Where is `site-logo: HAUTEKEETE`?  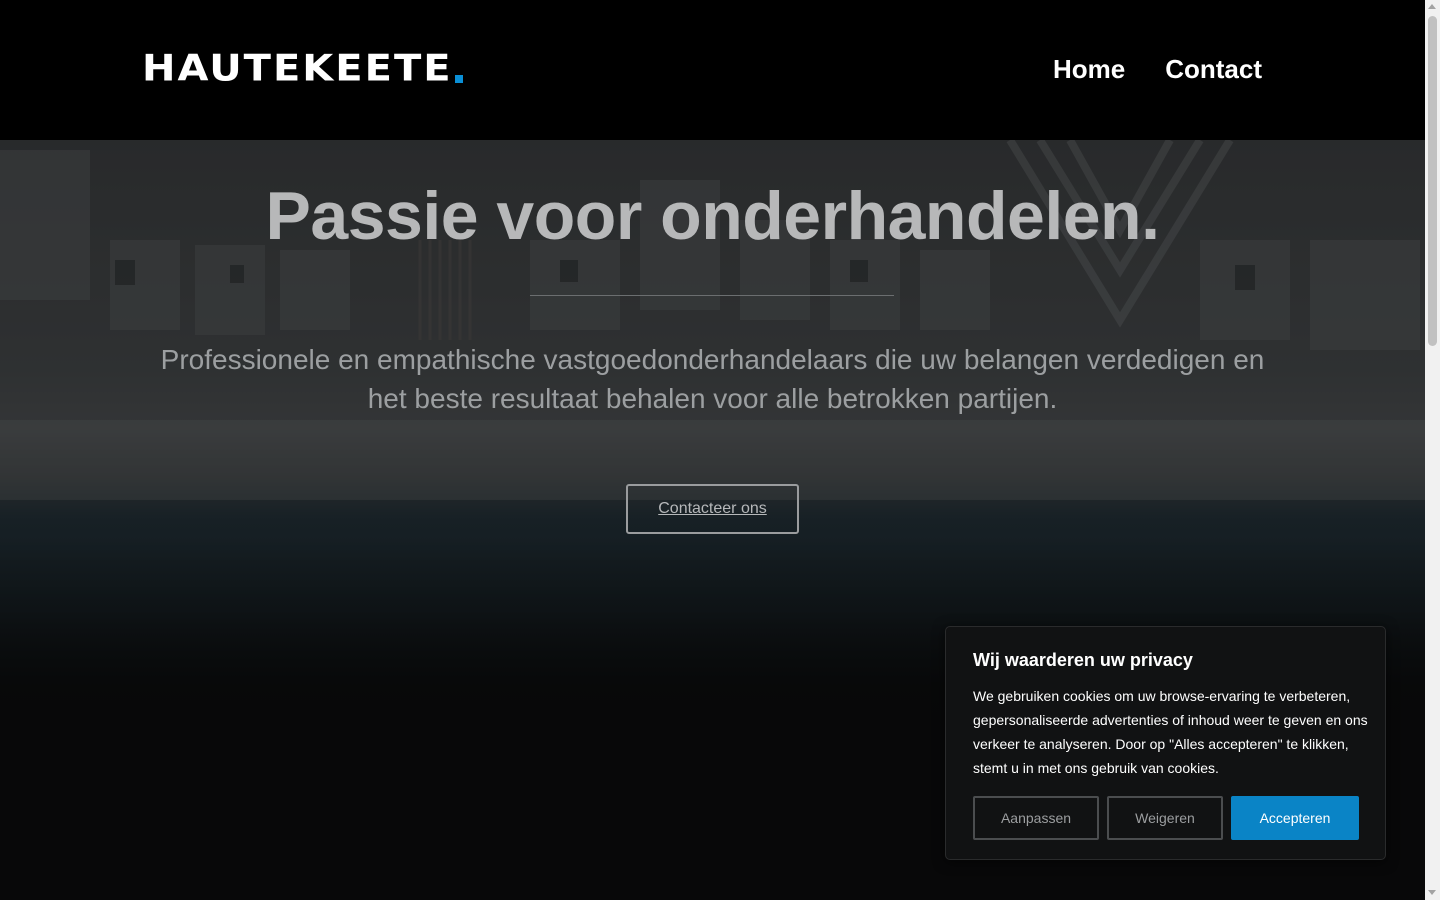
site-logo: HAUTEKEETE is located at coordinates (302, 70).